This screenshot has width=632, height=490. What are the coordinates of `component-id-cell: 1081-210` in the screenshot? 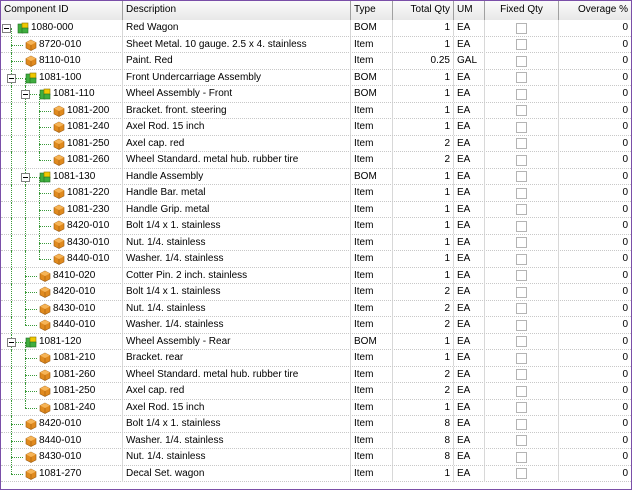 It's located at (62, 358).